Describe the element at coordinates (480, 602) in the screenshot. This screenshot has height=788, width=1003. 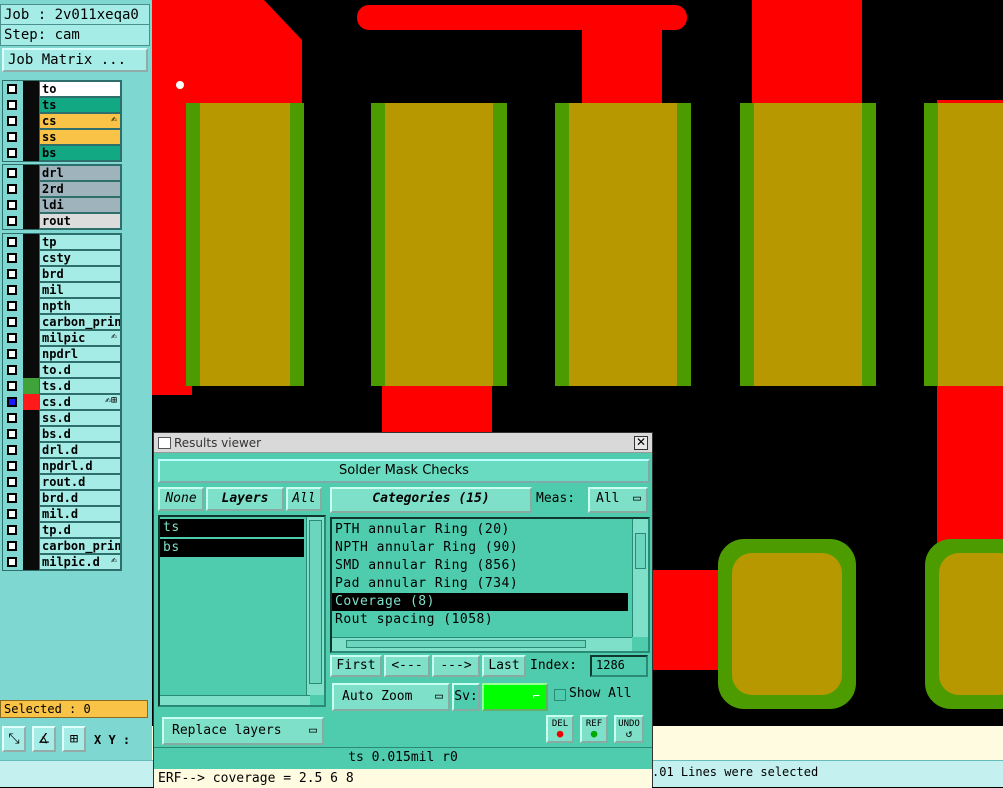
I see `category-item: Coverage (8)` at that location.